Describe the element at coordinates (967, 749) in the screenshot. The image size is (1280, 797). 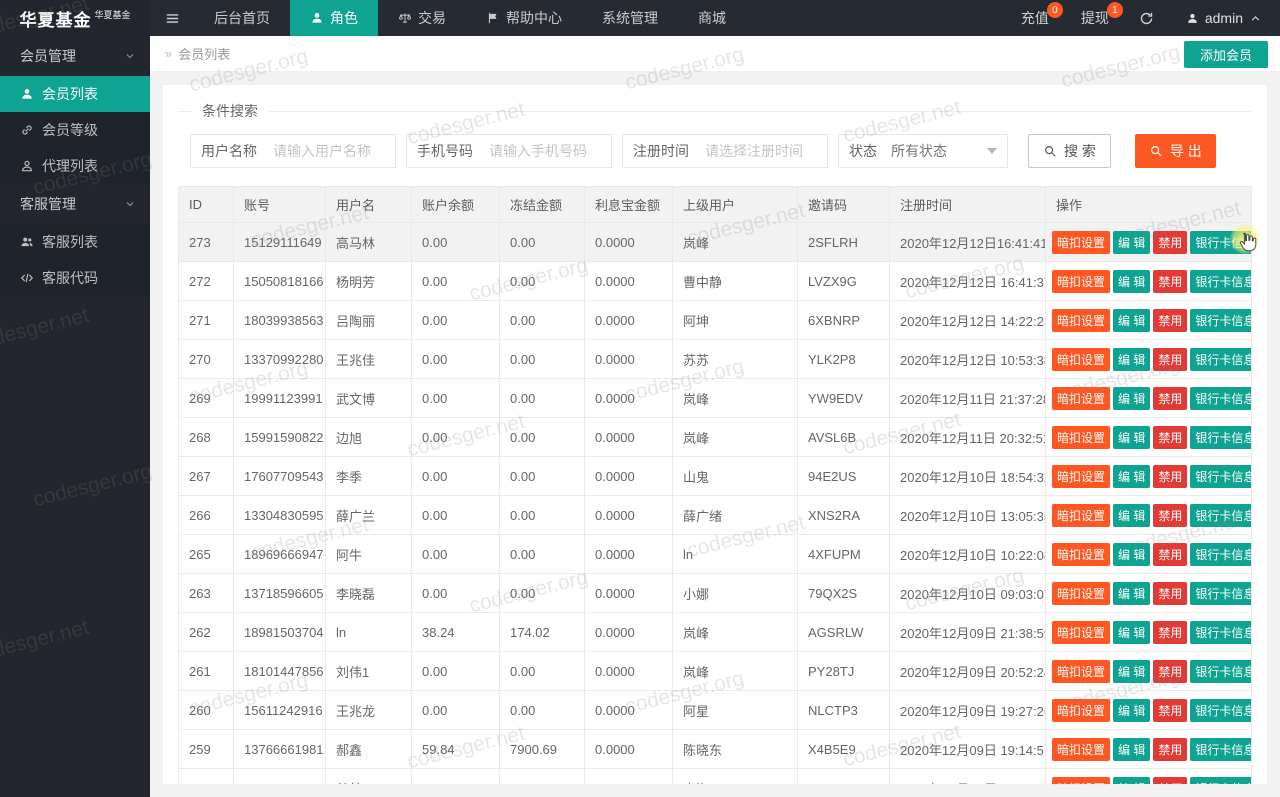
I see `cell-time: 2020年12月09日 19:14:51` at that location.